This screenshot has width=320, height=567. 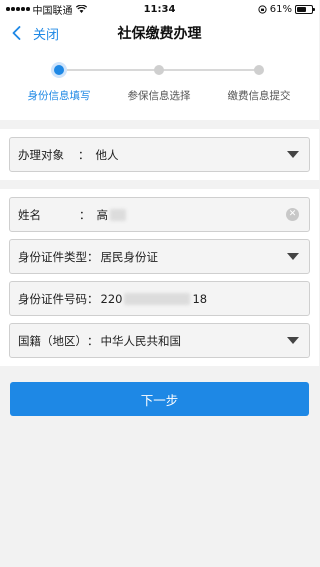 What do you see at coordinates (46, 35) in the screenshot?
I see `close-label: 关闭` at bounding box center [46, 35].